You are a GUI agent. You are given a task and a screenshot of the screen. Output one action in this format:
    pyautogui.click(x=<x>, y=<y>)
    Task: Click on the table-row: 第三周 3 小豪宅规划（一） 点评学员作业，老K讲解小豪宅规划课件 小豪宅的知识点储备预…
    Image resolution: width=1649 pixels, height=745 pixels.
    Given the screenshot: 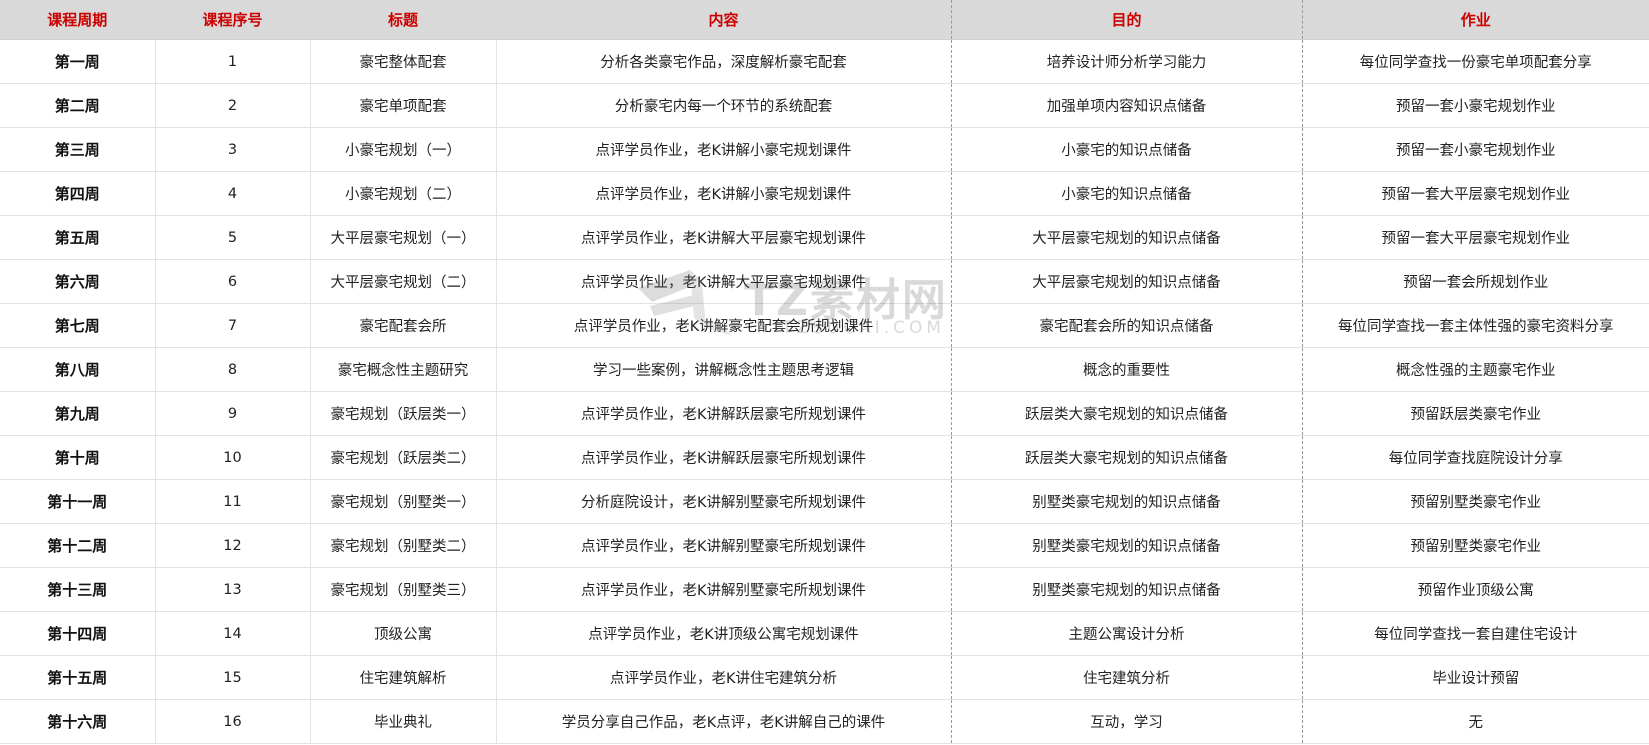 What is the action you would take?
    pyautogui.click(x=824, y=149)
    